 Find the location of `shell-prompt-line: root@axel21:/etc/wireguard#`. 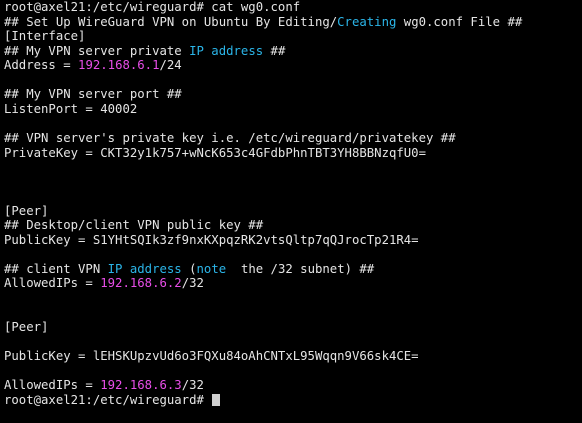

shell-prompt-line: root@axel21:/etc/wireguard# is located at coordinates (112, 399).